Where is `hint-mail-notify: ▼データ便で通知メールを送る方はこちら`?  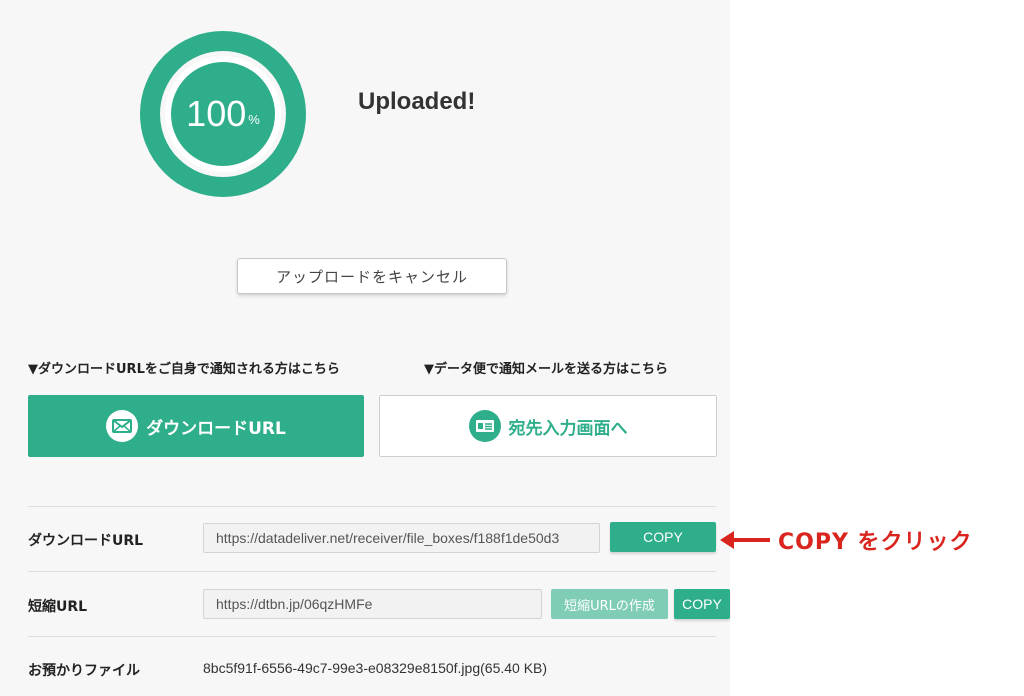
hint-mail-notify: ▼データ便で通知メールを送る方はこちら is located at coordinates (546, 369).